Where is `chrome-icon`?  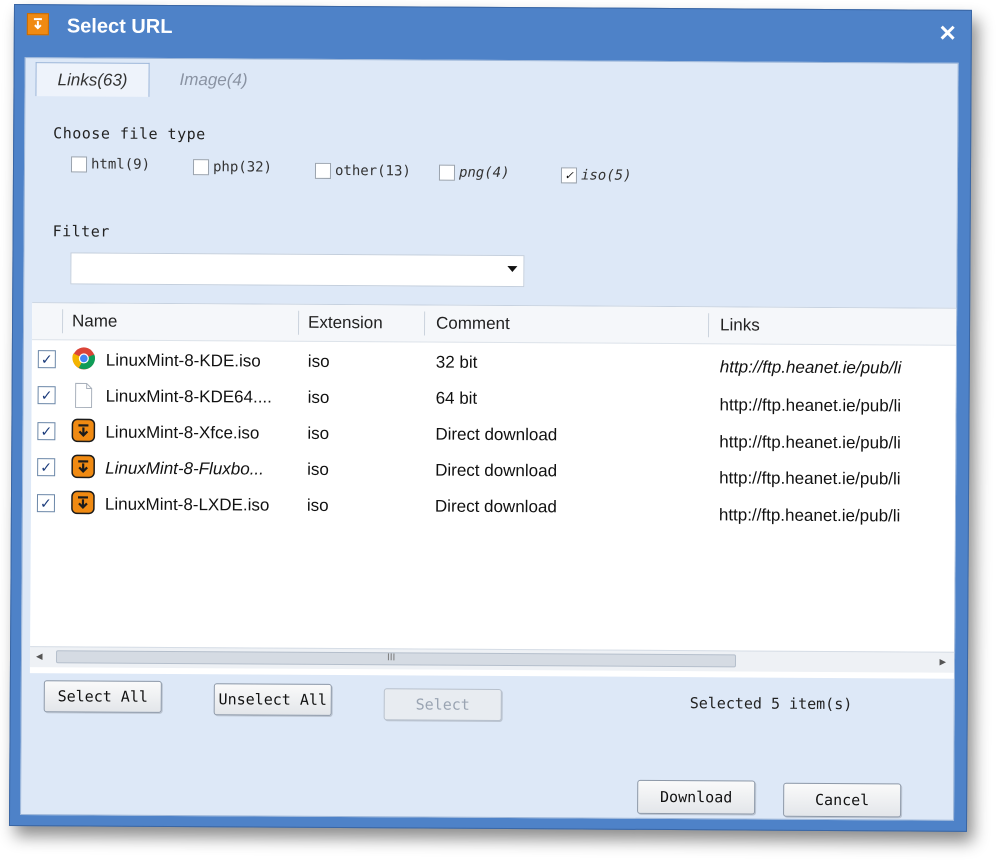 chrome-icon is located at coordinates (84, 359).